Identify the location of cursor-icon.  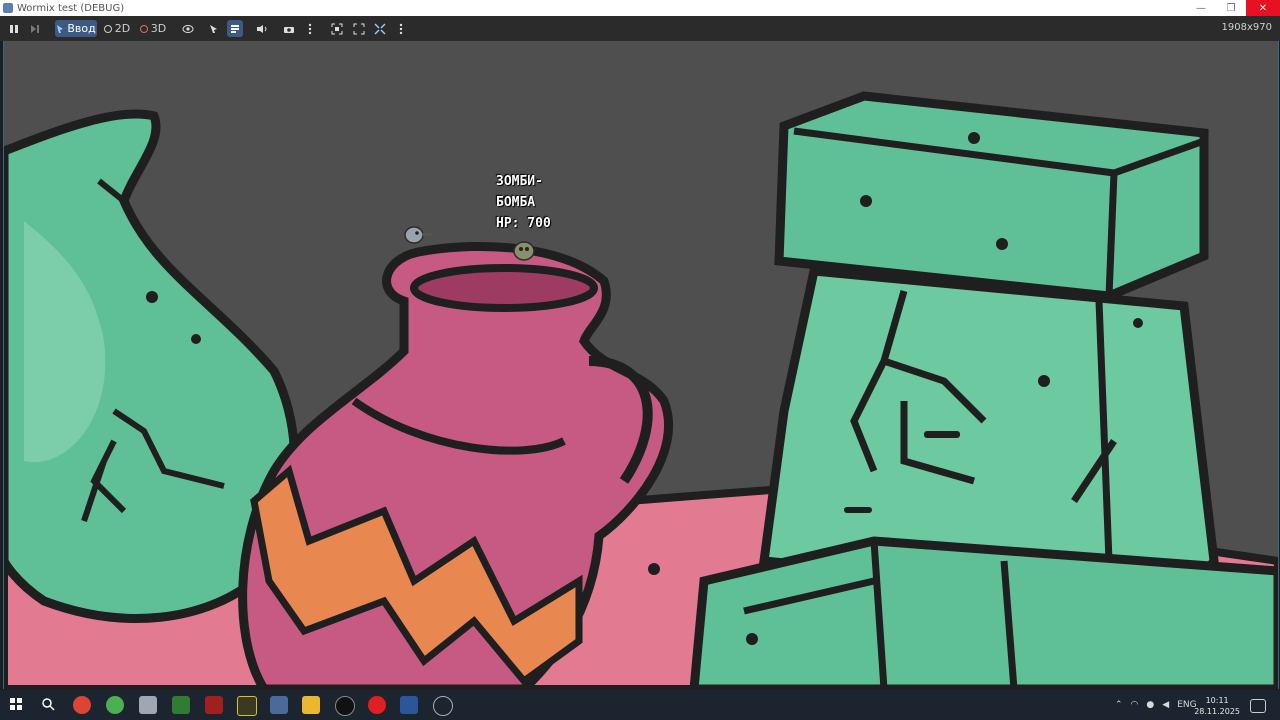
(213, 28).